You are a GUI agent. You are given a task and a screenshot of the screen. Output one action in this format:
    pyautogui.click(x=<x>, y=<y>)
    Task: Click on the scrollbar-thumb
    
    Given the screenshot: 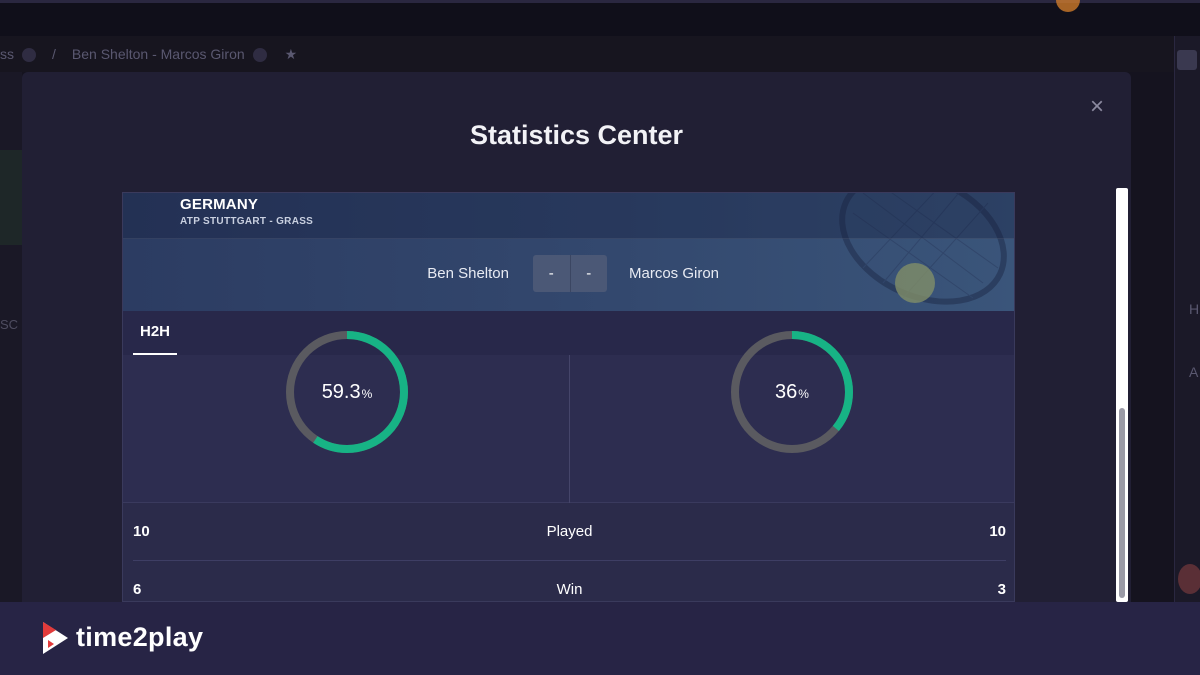 What is the action you would take?
    pyautogui.click(x=1122, y=503)
    